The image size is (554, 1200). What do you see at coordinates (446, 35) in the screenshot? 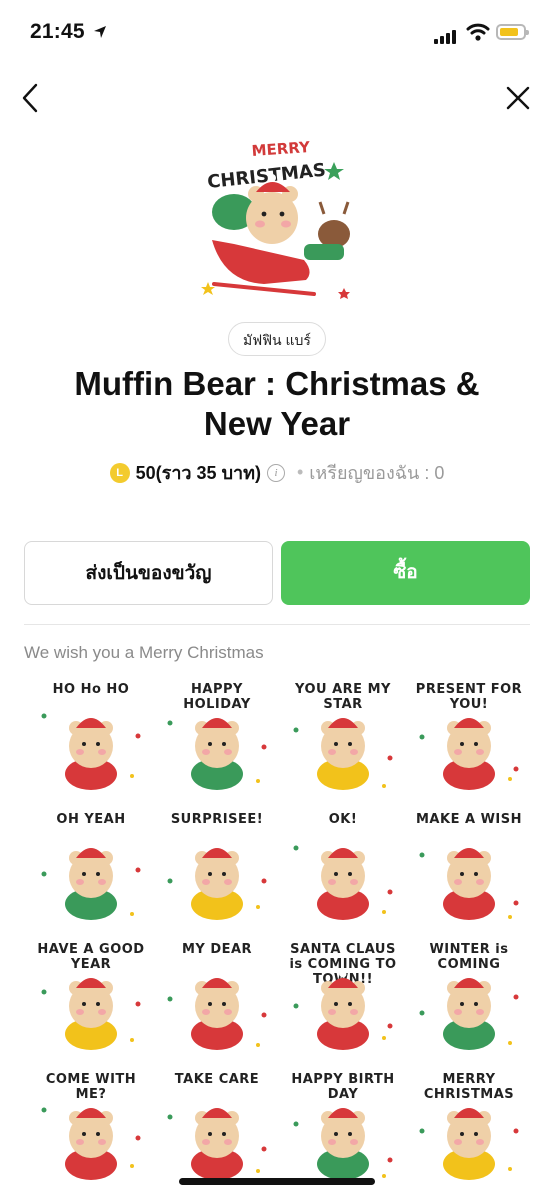
I see `cellular-signal-icon` at bounding box center [446, 35].